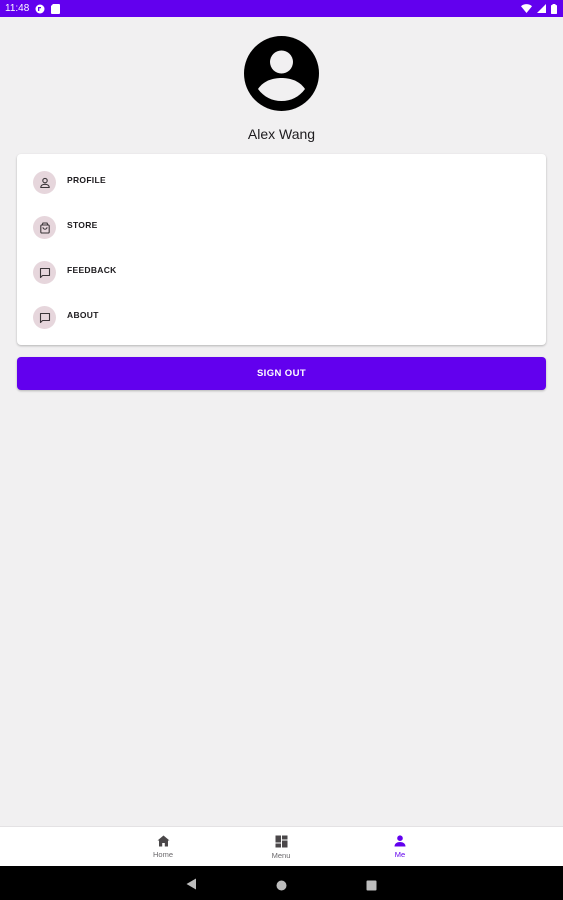 The width and height of the screenshot is (563, 900). What do you see at coordinates (281, 227) in the screenshot?
I see `menu-item-store: STORE` at bounding box center [281, 227].